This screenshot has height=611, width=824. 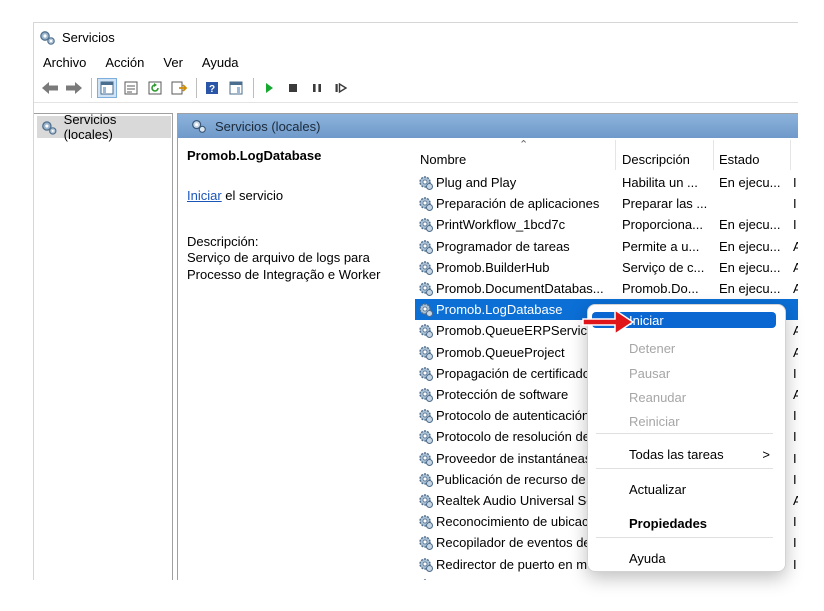 I want to click on service-name-cell: PrintWorkflow_1bcd7c, so click(x=517, y=224).